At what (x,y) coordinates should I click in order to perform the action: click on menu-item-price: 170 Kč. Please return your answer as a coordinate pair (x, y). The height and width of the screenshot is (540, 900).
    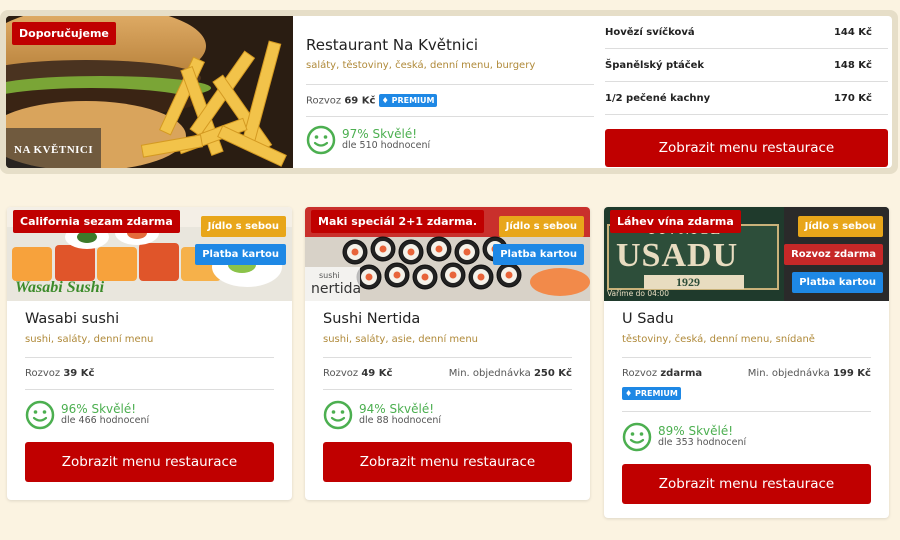
    Looking at the image, I should click on (852, 98).